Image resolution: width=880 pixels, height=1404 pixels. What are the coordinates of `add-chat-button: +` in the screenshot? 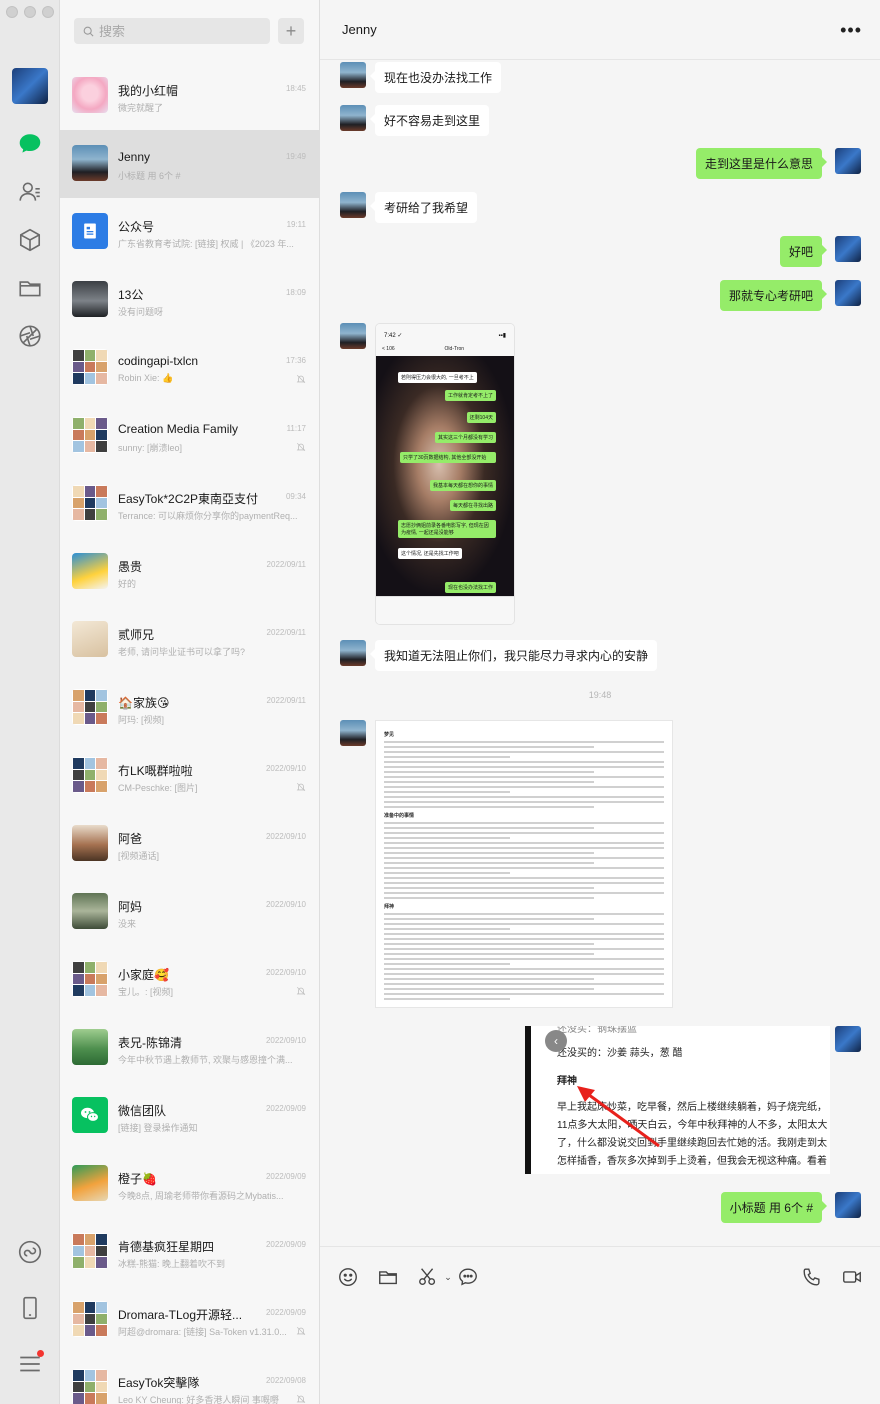 It's located at (291, 31).